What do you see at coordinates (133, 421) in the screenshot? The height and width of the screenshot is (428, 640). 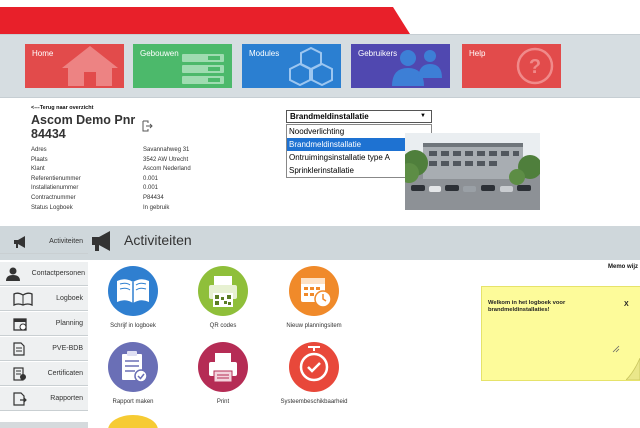 I see `action-partial-icon` at bounding box center [133, 421].